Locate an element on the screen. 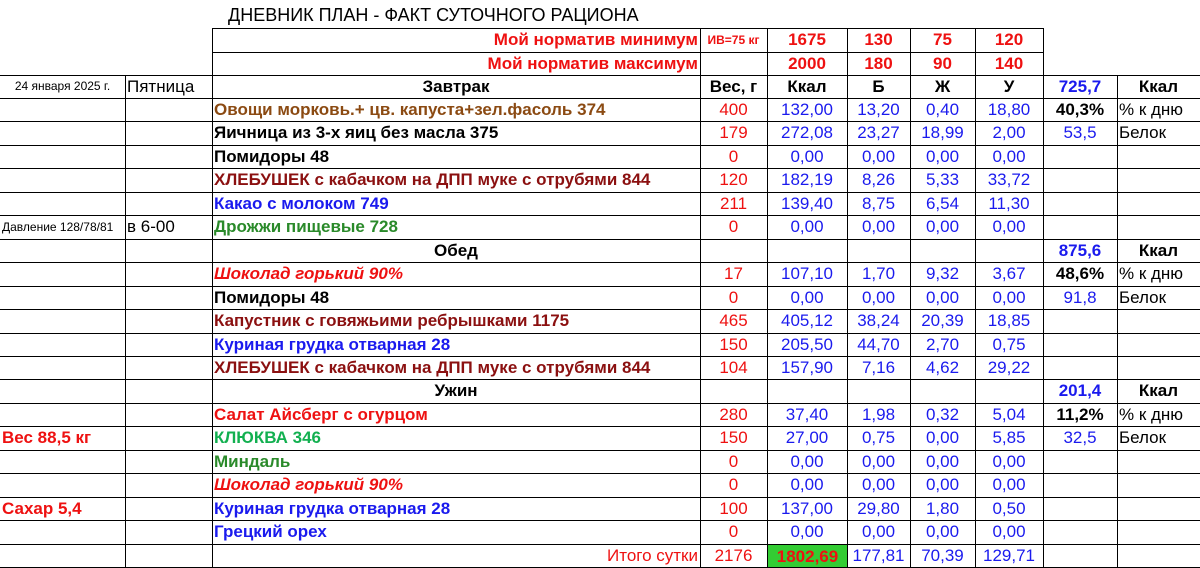 Image resolution: width=1200 pixels, height=568 pixels. food-u: 5,04 is located at coordinates (1009, 414).